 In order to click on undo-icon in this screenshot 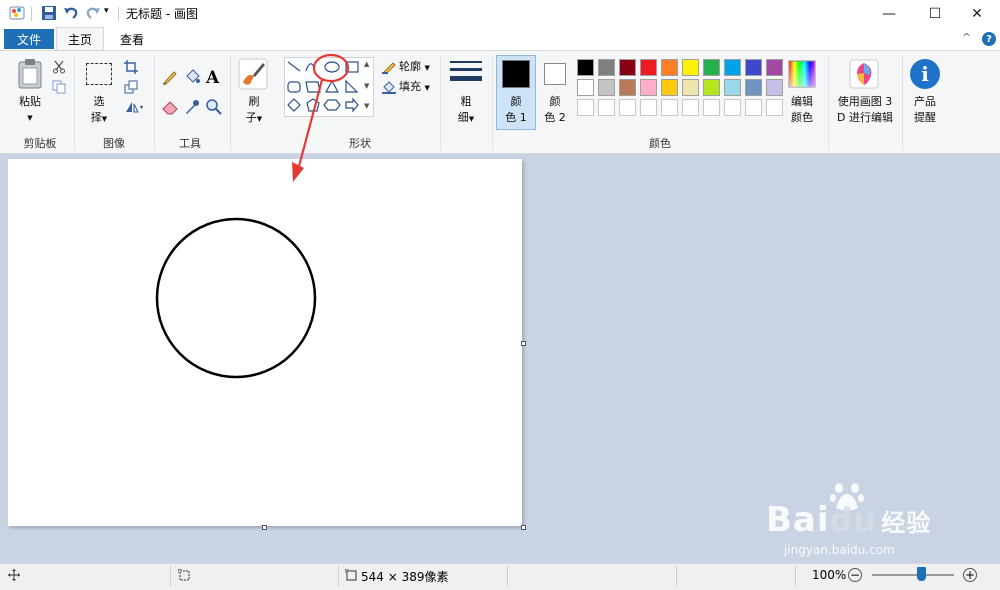, I will do `click(71, 13)`.